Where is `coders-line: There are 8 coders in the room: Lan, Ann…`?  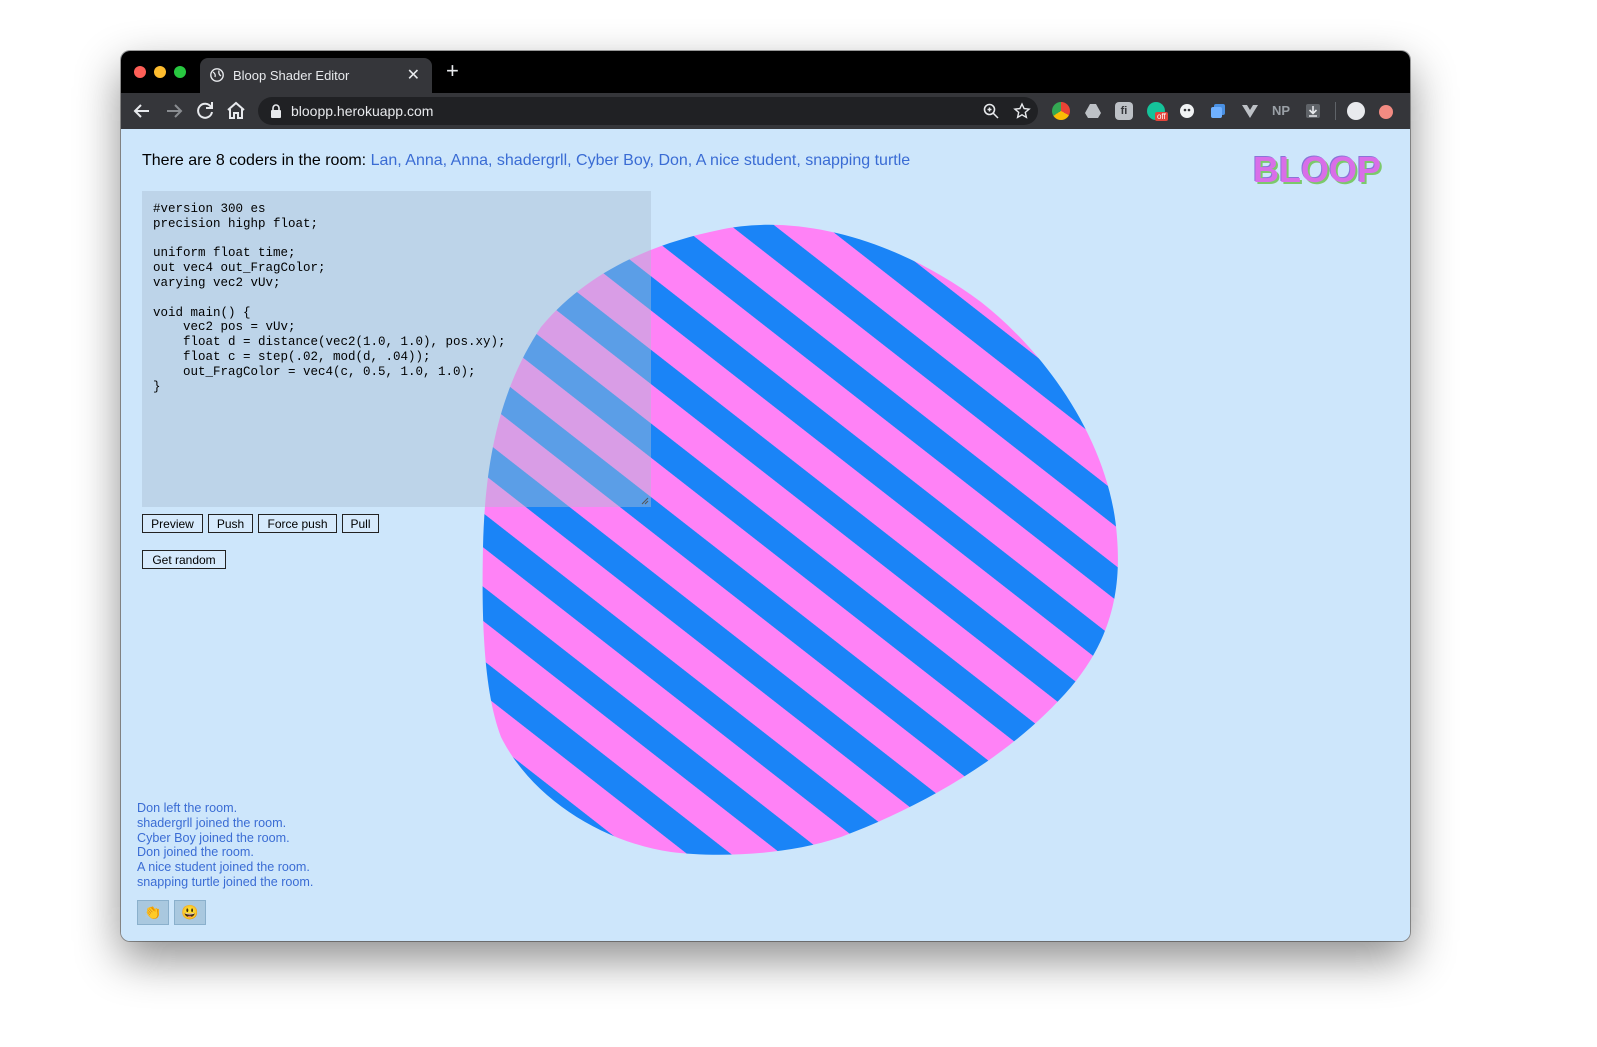 coders-line: There are 8 coders in the room: Lan, Ann… is located at coordinates (526, 161).